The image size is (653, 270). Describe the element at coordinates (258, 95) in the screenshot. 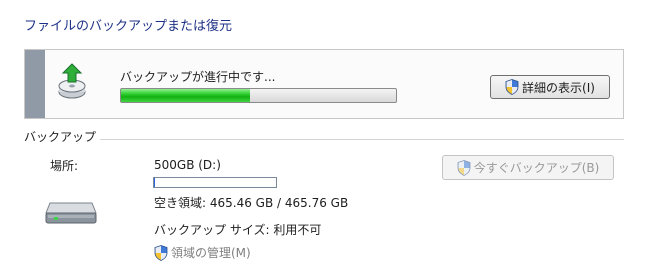

I see `backup-progress-bar` at that location.